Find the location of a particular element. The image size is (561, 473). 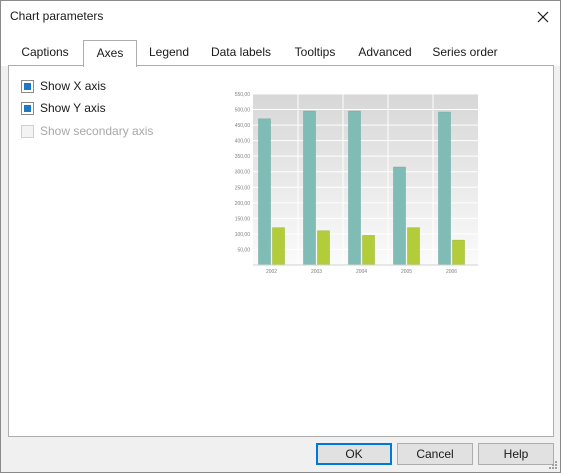

show-secondary-axis-checkbox is located at coordinates (27, 131).